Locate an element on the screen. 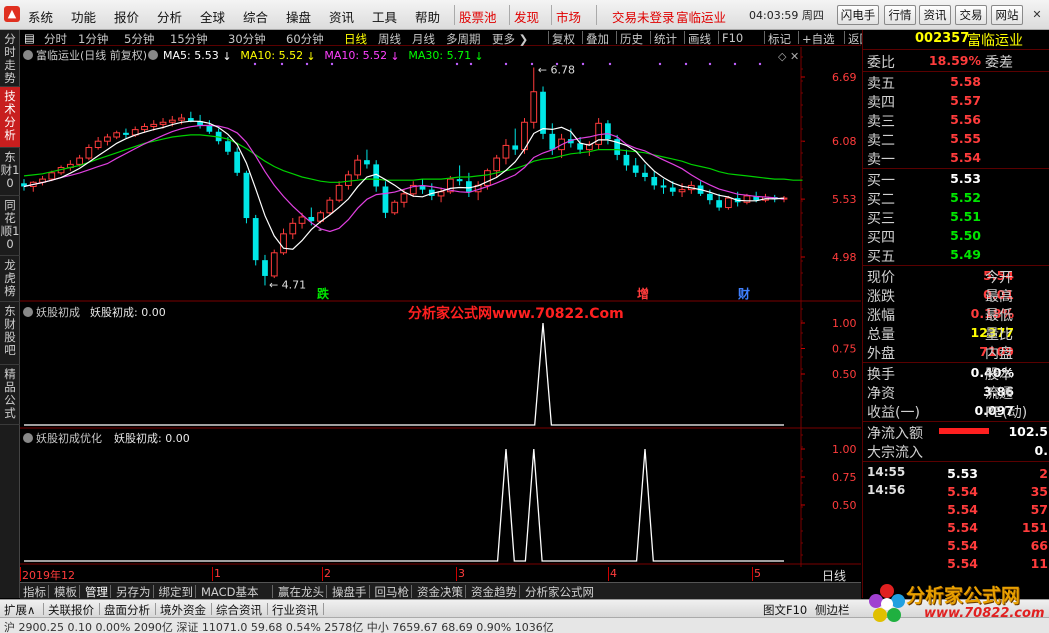  bottom-right-tab-1: 侧边栏 is located at coordinates (832, 610).